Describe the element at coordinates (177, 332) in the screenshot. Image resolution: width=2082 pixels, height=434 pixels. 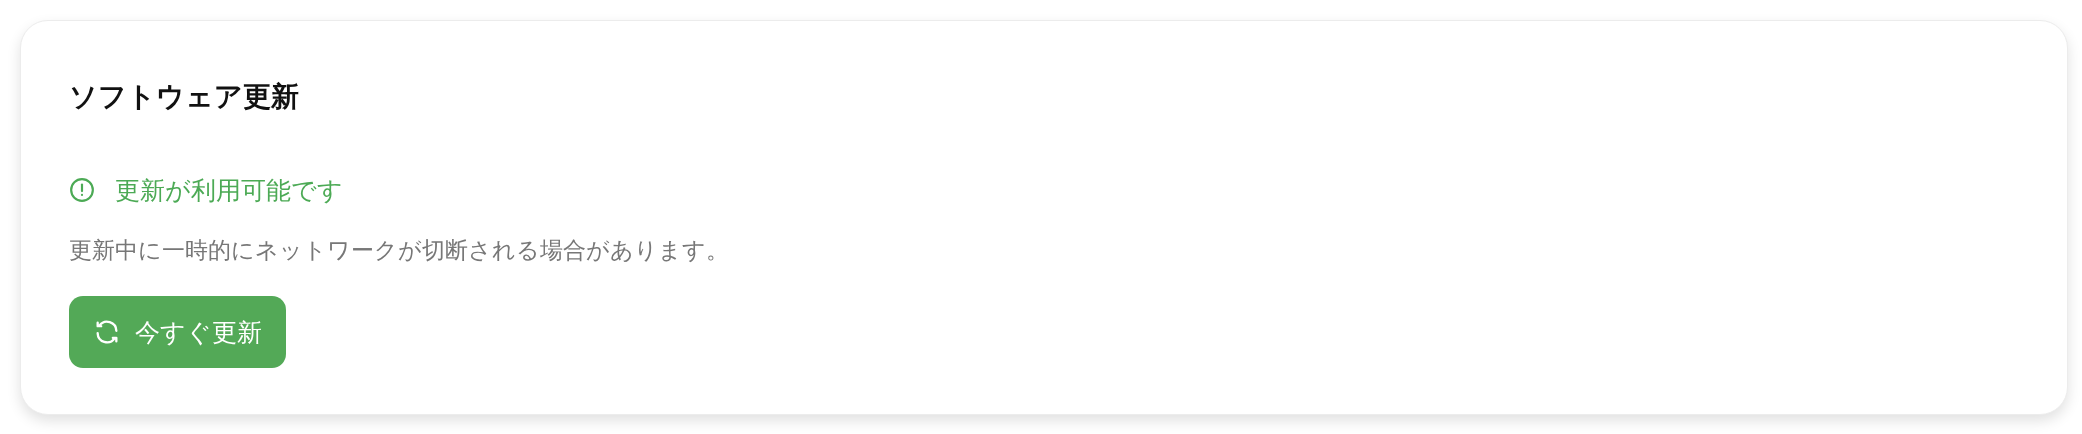
I see `update-button: 今すぐ更新` at that location.